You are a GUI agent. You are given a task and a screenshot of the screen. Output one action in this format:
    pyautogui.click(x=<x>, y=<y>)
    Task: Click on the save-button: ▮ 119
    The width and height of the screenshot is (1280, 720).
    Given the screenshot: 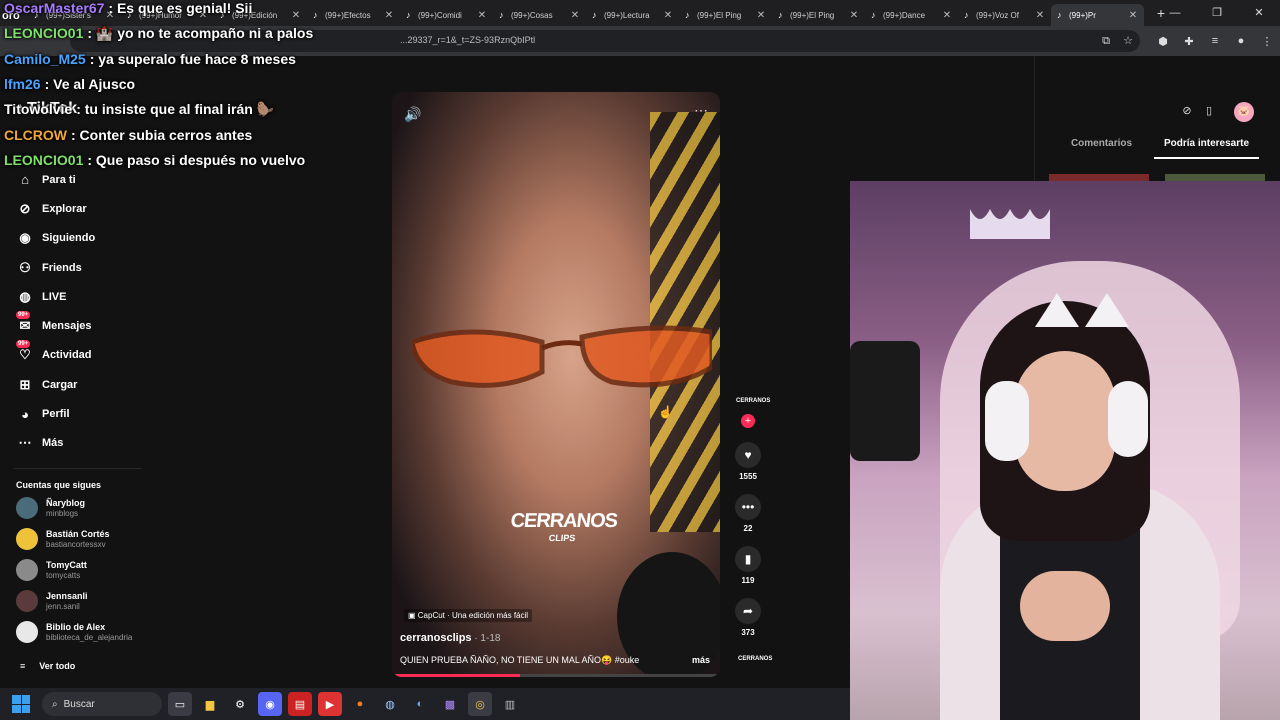 What is the action you would take?
    pyautogui.click(x=748, y=565)
    